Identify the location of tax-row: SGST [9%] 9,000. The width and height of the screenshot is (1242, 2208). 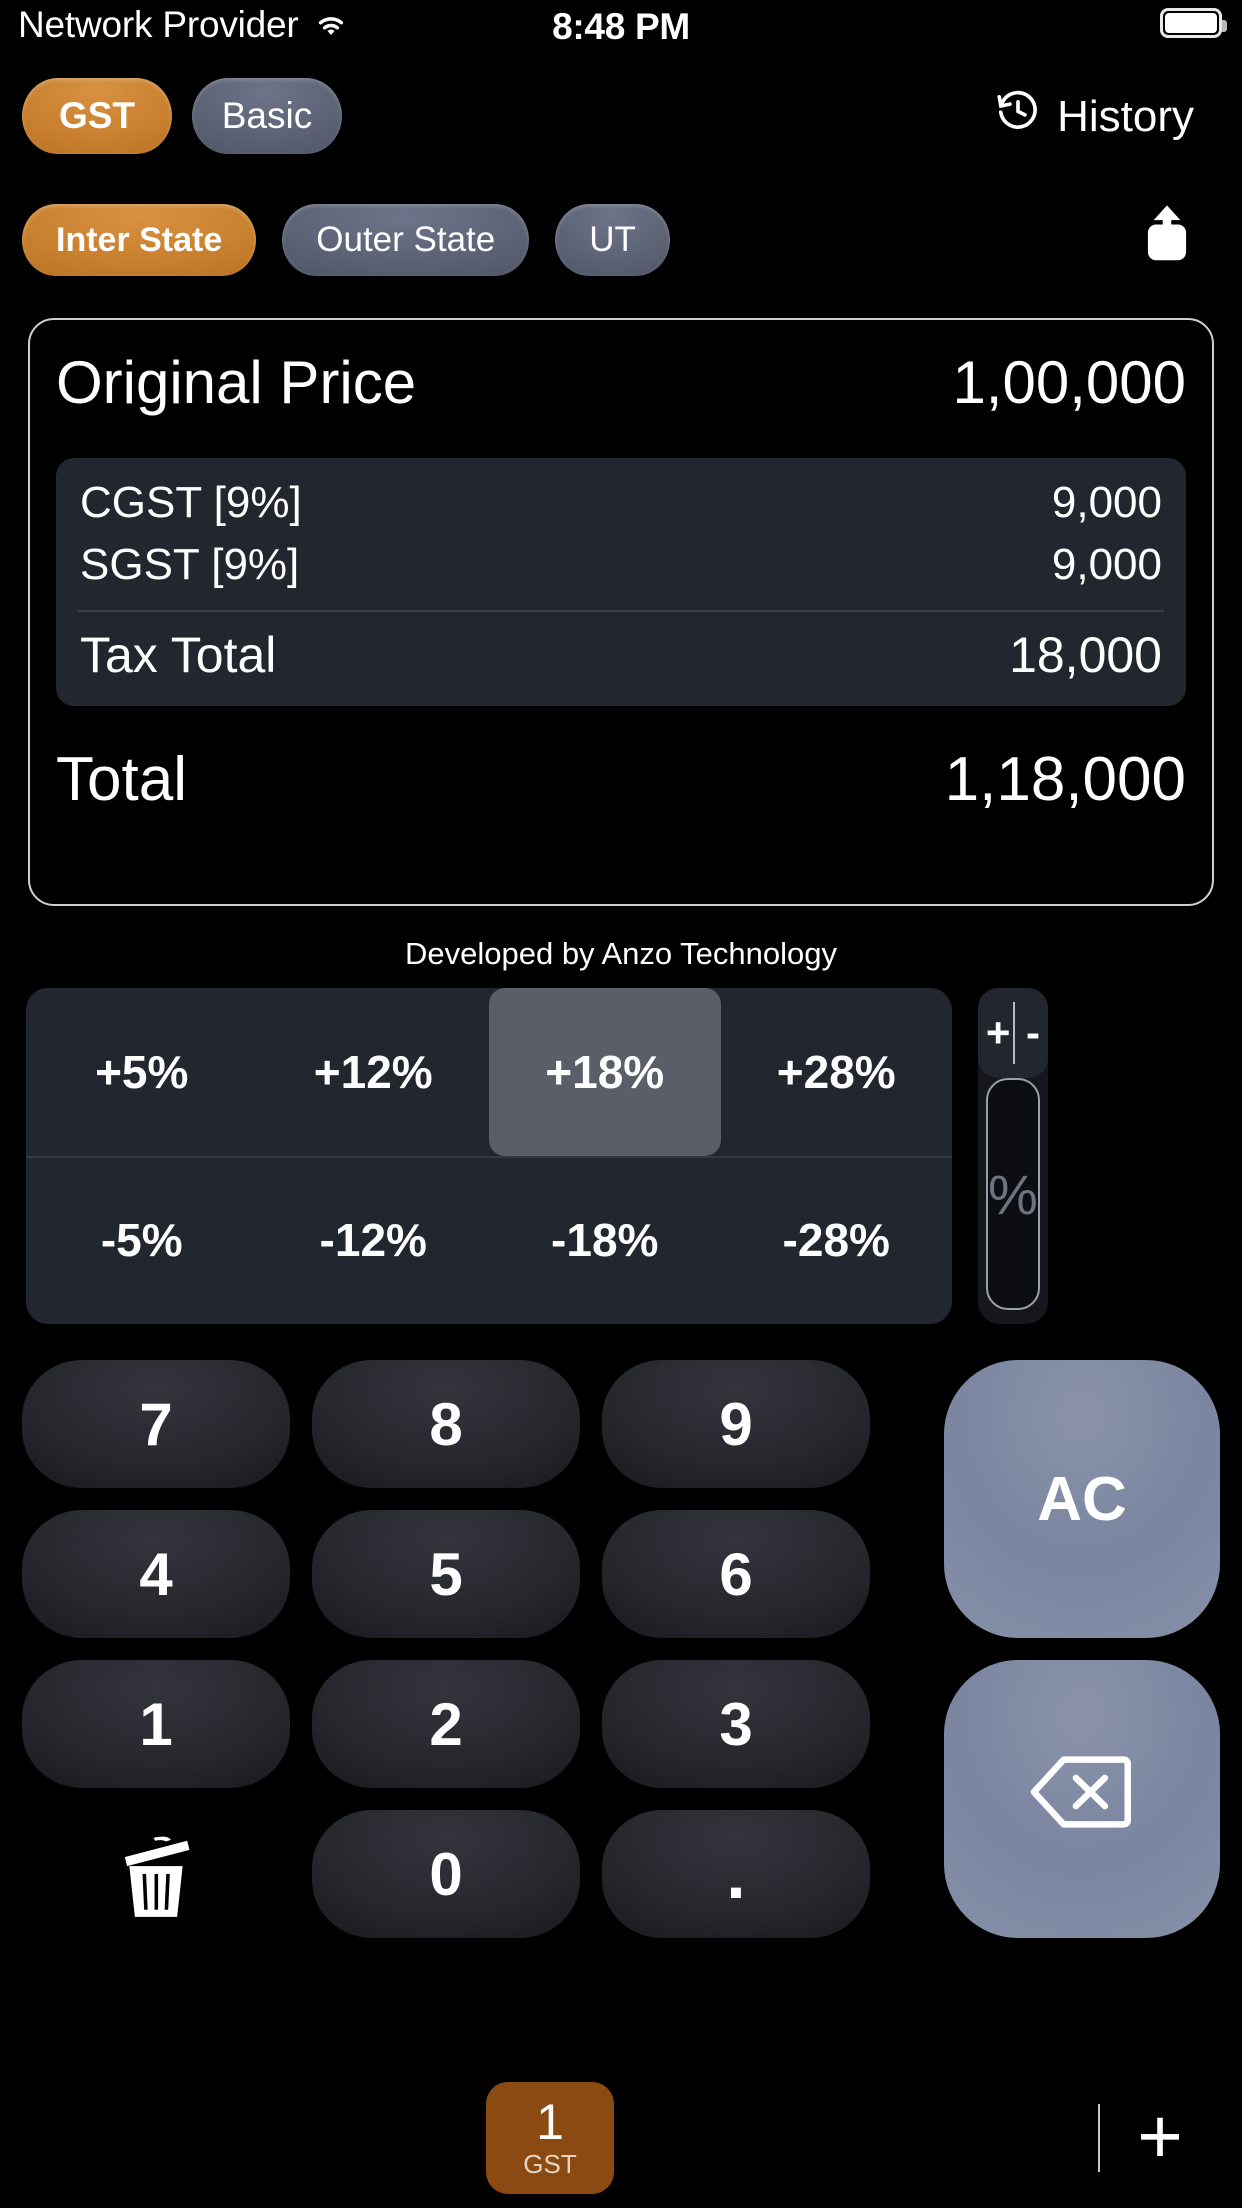
(621, 565).